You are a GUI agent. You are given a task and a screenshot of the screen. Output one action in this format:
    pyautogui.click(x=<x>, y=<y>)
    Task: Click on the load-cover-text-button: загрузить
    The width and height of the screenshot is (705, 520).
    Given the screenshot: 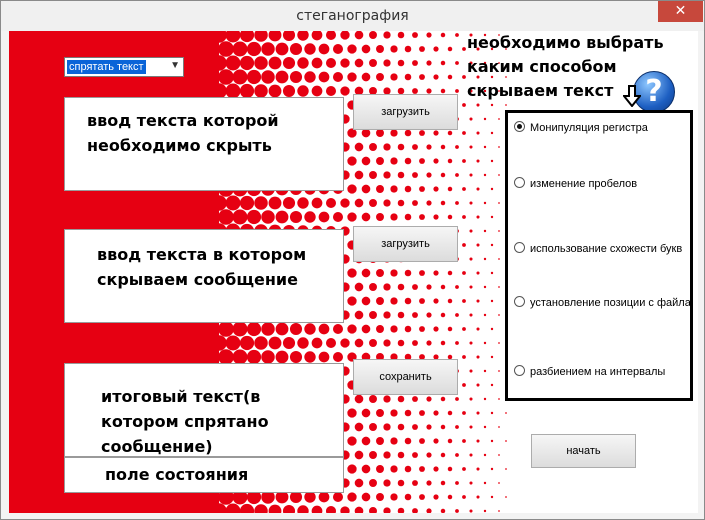 What is the action you would take?
    pyautogui.click(x=405, y=244)
    